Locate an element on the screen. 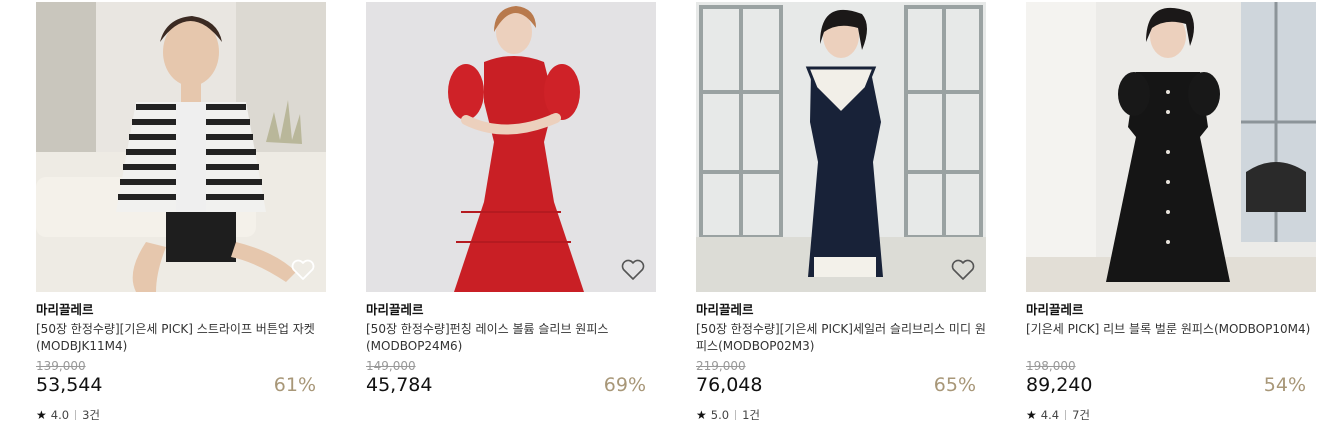 This screenshot has width=1321, height=432. price-row: 89,240 54% is located at coordinates (1171, 385).